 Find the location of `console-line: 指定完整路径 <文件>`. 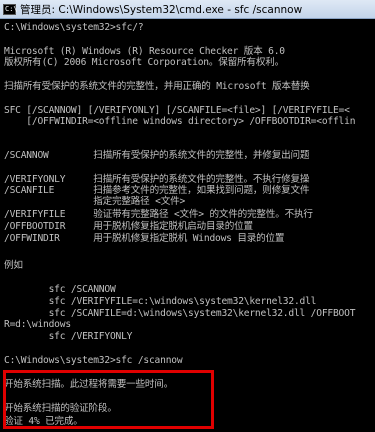

console-line: 指定完整路径 <文件> is located at coordinates (95, 201).